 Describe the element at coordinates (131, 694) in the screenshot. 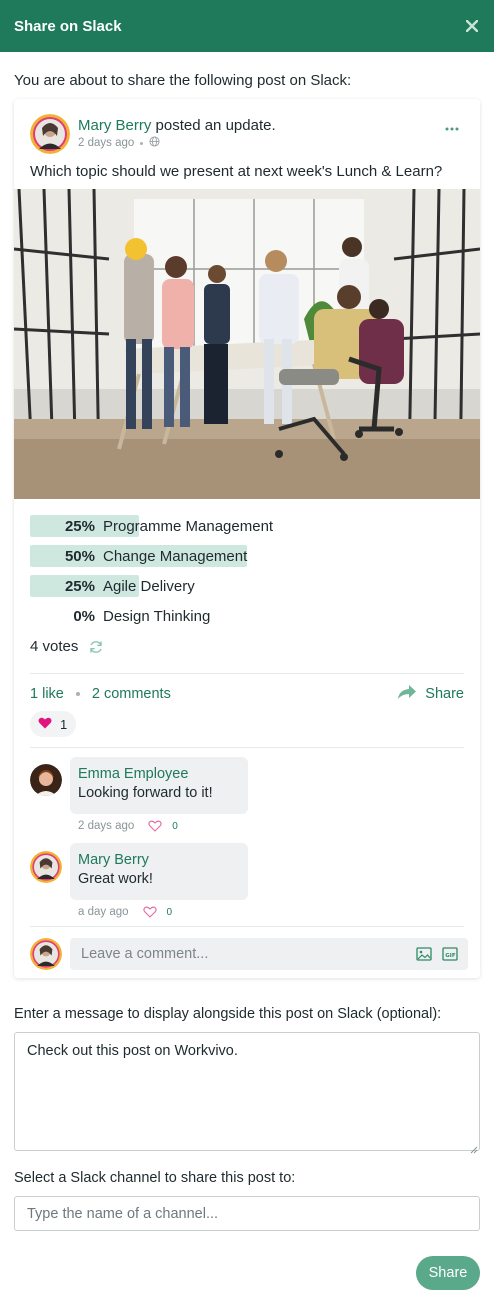

I see `comments-link: 2 comments` at that location.